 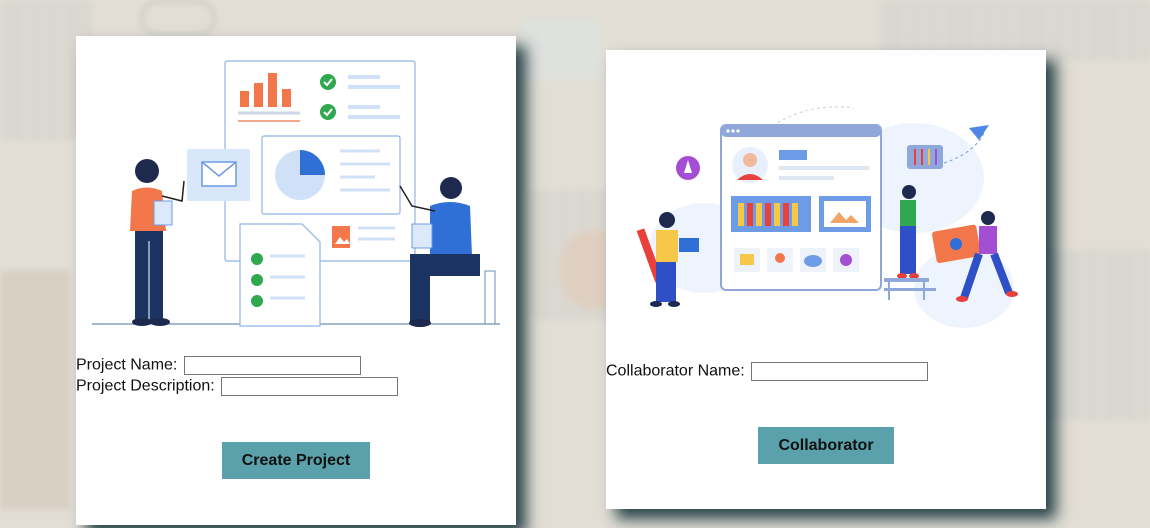 What do you see at coordinates (310, 386) in the screenshot?
I see `project-description-input` at bounding box center [310, 386].